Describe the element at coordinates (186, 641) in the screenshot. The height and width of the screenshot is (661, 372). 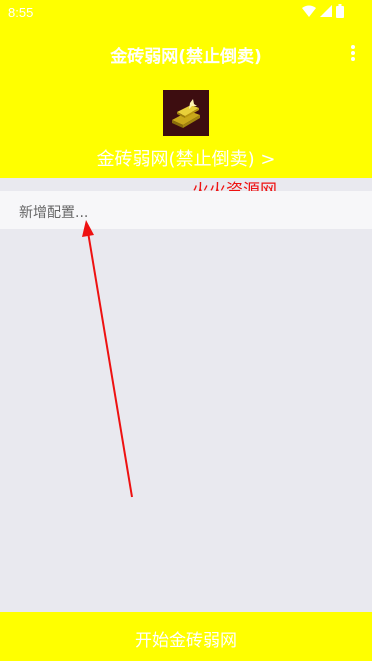
I see `start-button-label: 开始金砖弱网` at that location.